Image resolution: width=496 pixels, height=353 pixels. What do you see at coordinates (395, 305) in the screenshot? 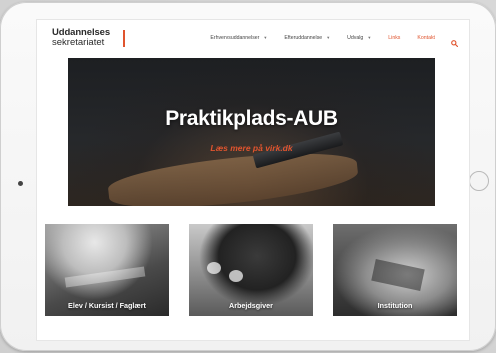
I see `card-label: Institution` at bounding box center [395, 305].